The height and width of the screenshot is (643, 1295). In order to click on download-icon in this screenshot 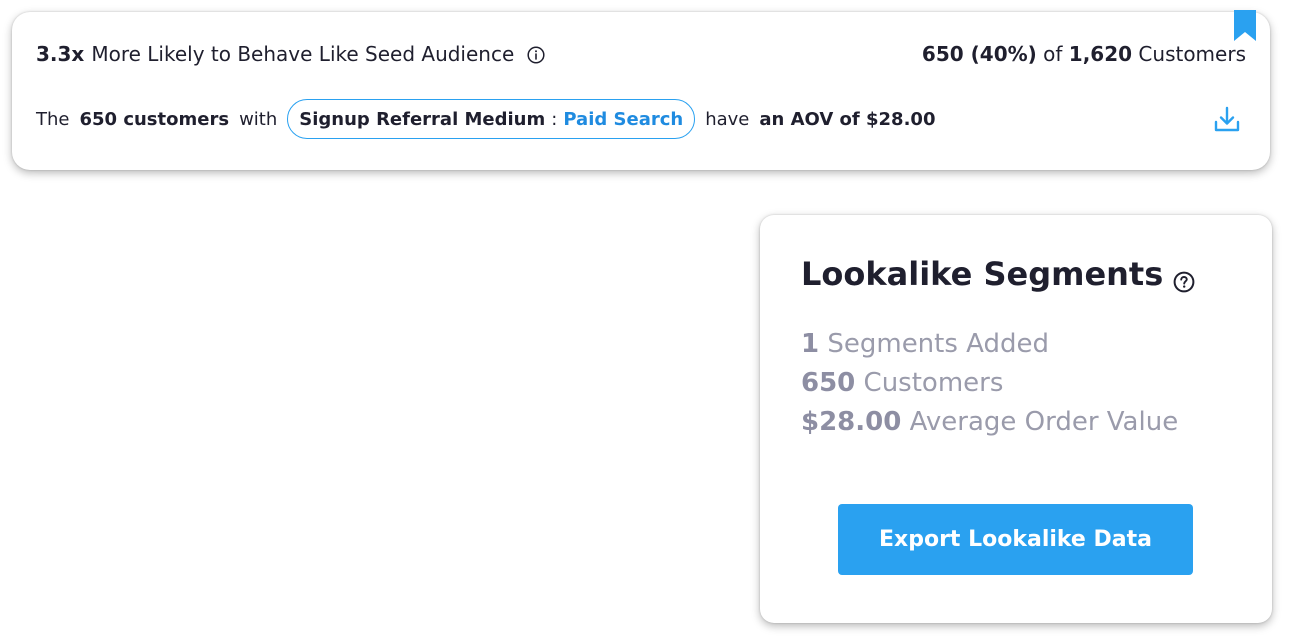, I will do `click(1227, 119)`.